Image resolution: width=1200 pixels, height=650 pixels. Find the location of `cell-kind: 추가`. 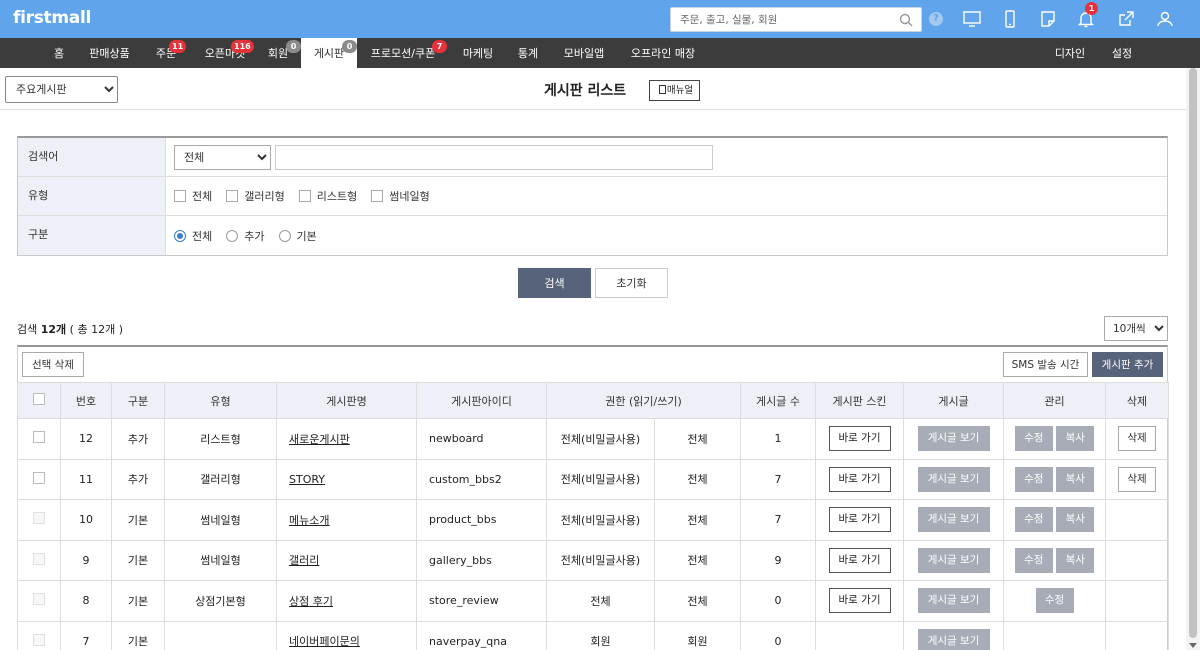

cell-kind: 추가 is located at coordinates (138, 439).